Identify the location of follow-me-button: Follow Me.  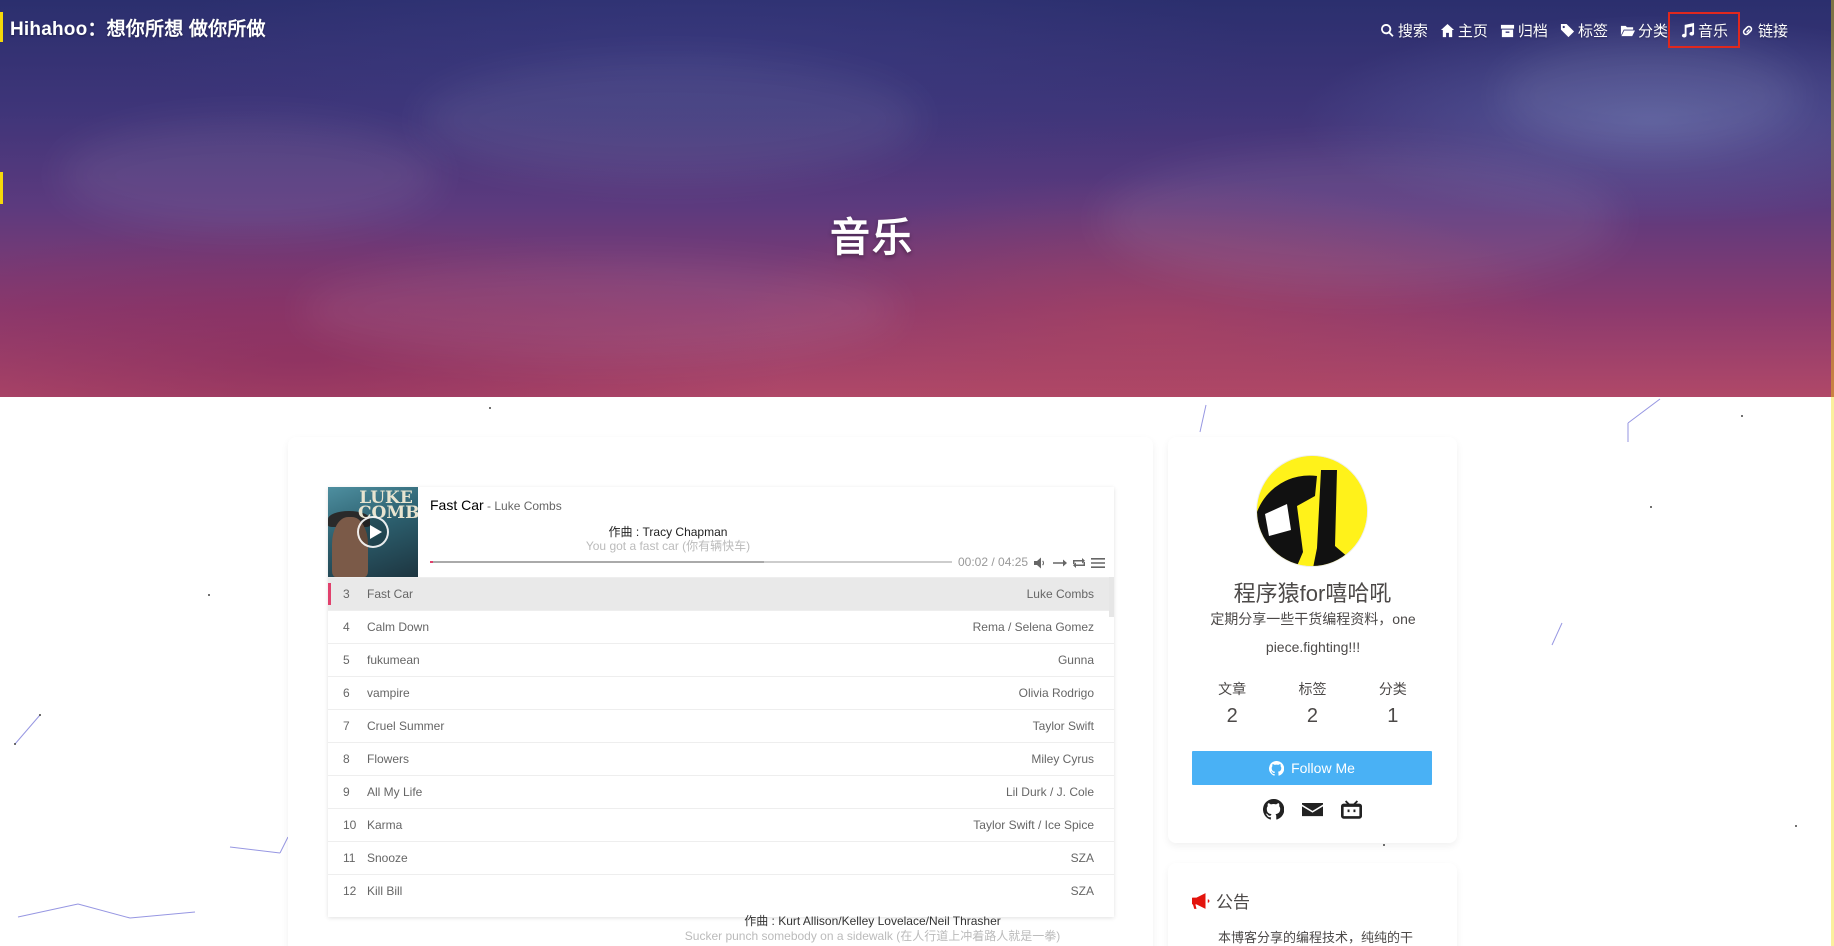
(1312, 768).